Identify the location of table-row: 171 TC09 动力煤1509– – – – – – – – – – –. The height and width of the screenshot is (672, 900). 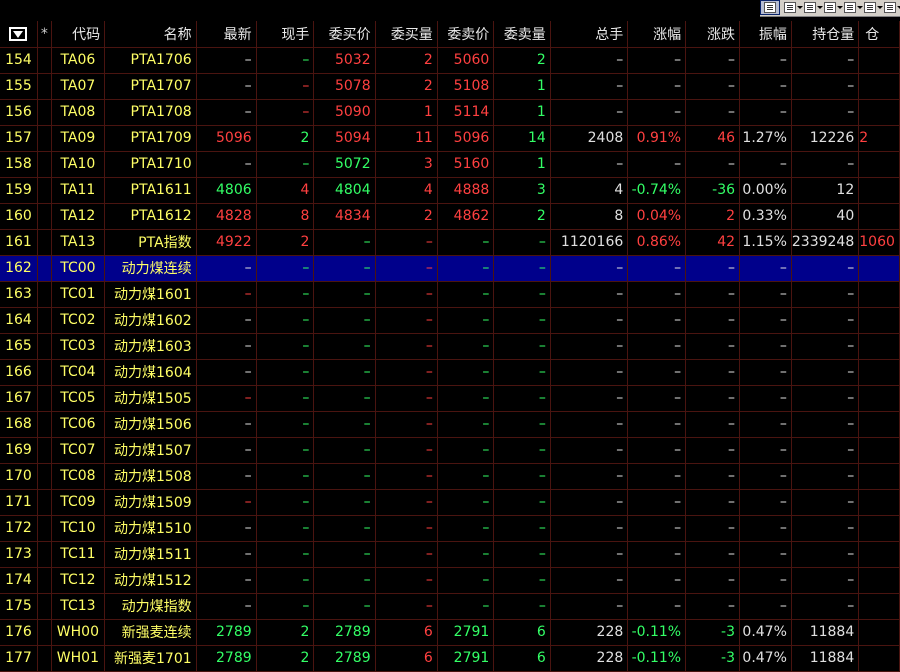
(450, 502).